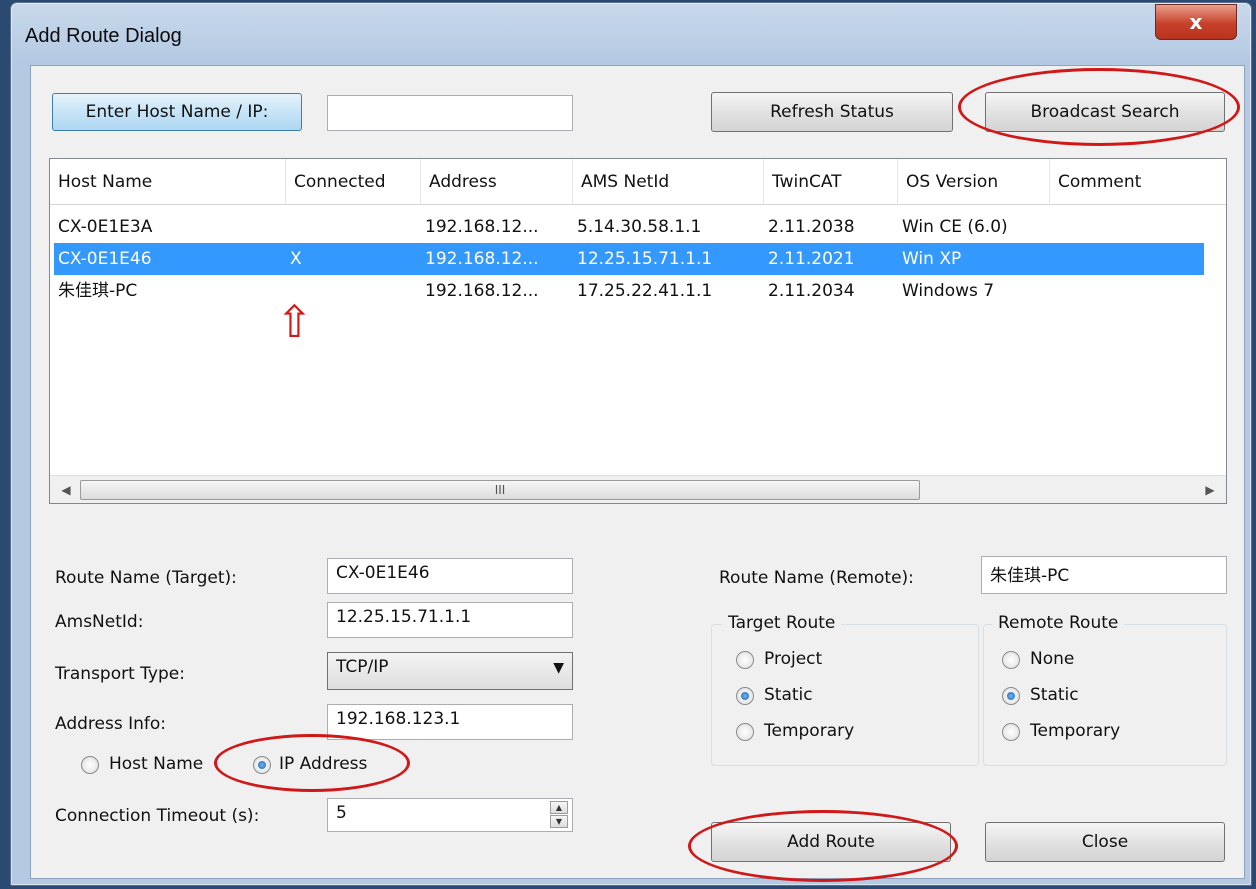 Image resolution: width=1256 pixels, height=889 pixels. Describe the element at coordinates (832, 112) in the screenshot. I see `refresh-status-button: Refresh Status` at that location.